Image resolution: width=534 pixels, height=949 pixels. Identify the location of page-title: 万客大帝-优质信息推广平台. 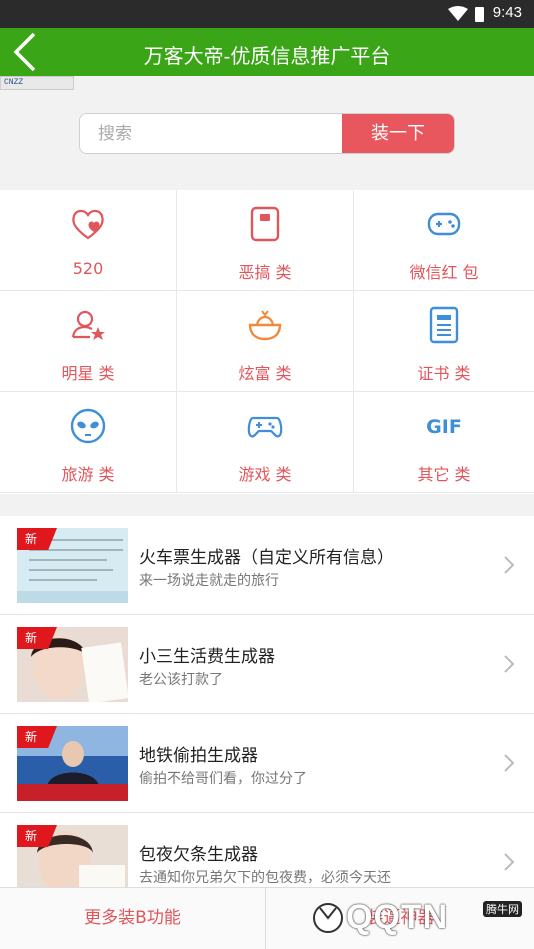
(267, 57).